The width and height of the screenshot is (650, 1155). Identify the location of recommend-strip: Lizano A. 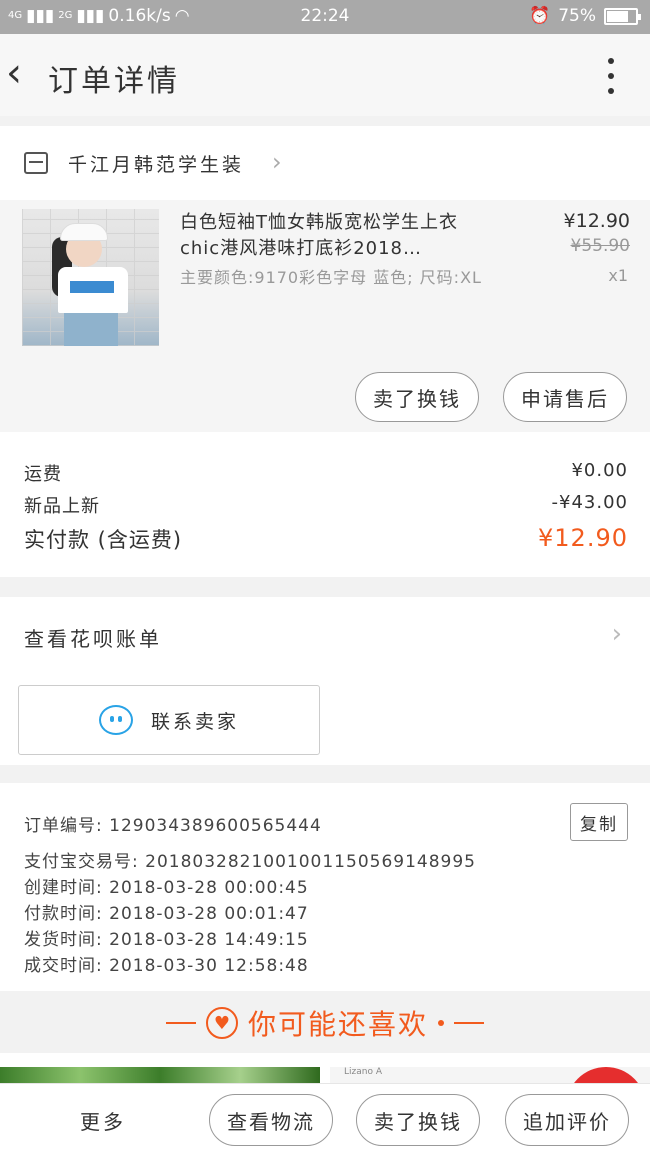
(325, 1080).